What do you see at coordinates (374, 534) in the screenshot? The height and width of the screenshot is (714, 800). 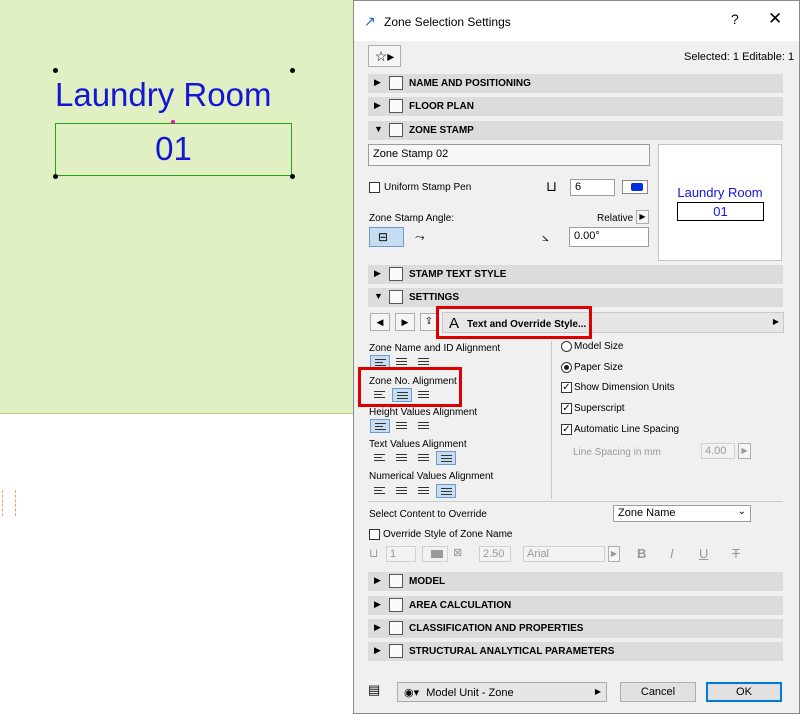 I see `override-style-checkbox` at bounding box center [374, 534].